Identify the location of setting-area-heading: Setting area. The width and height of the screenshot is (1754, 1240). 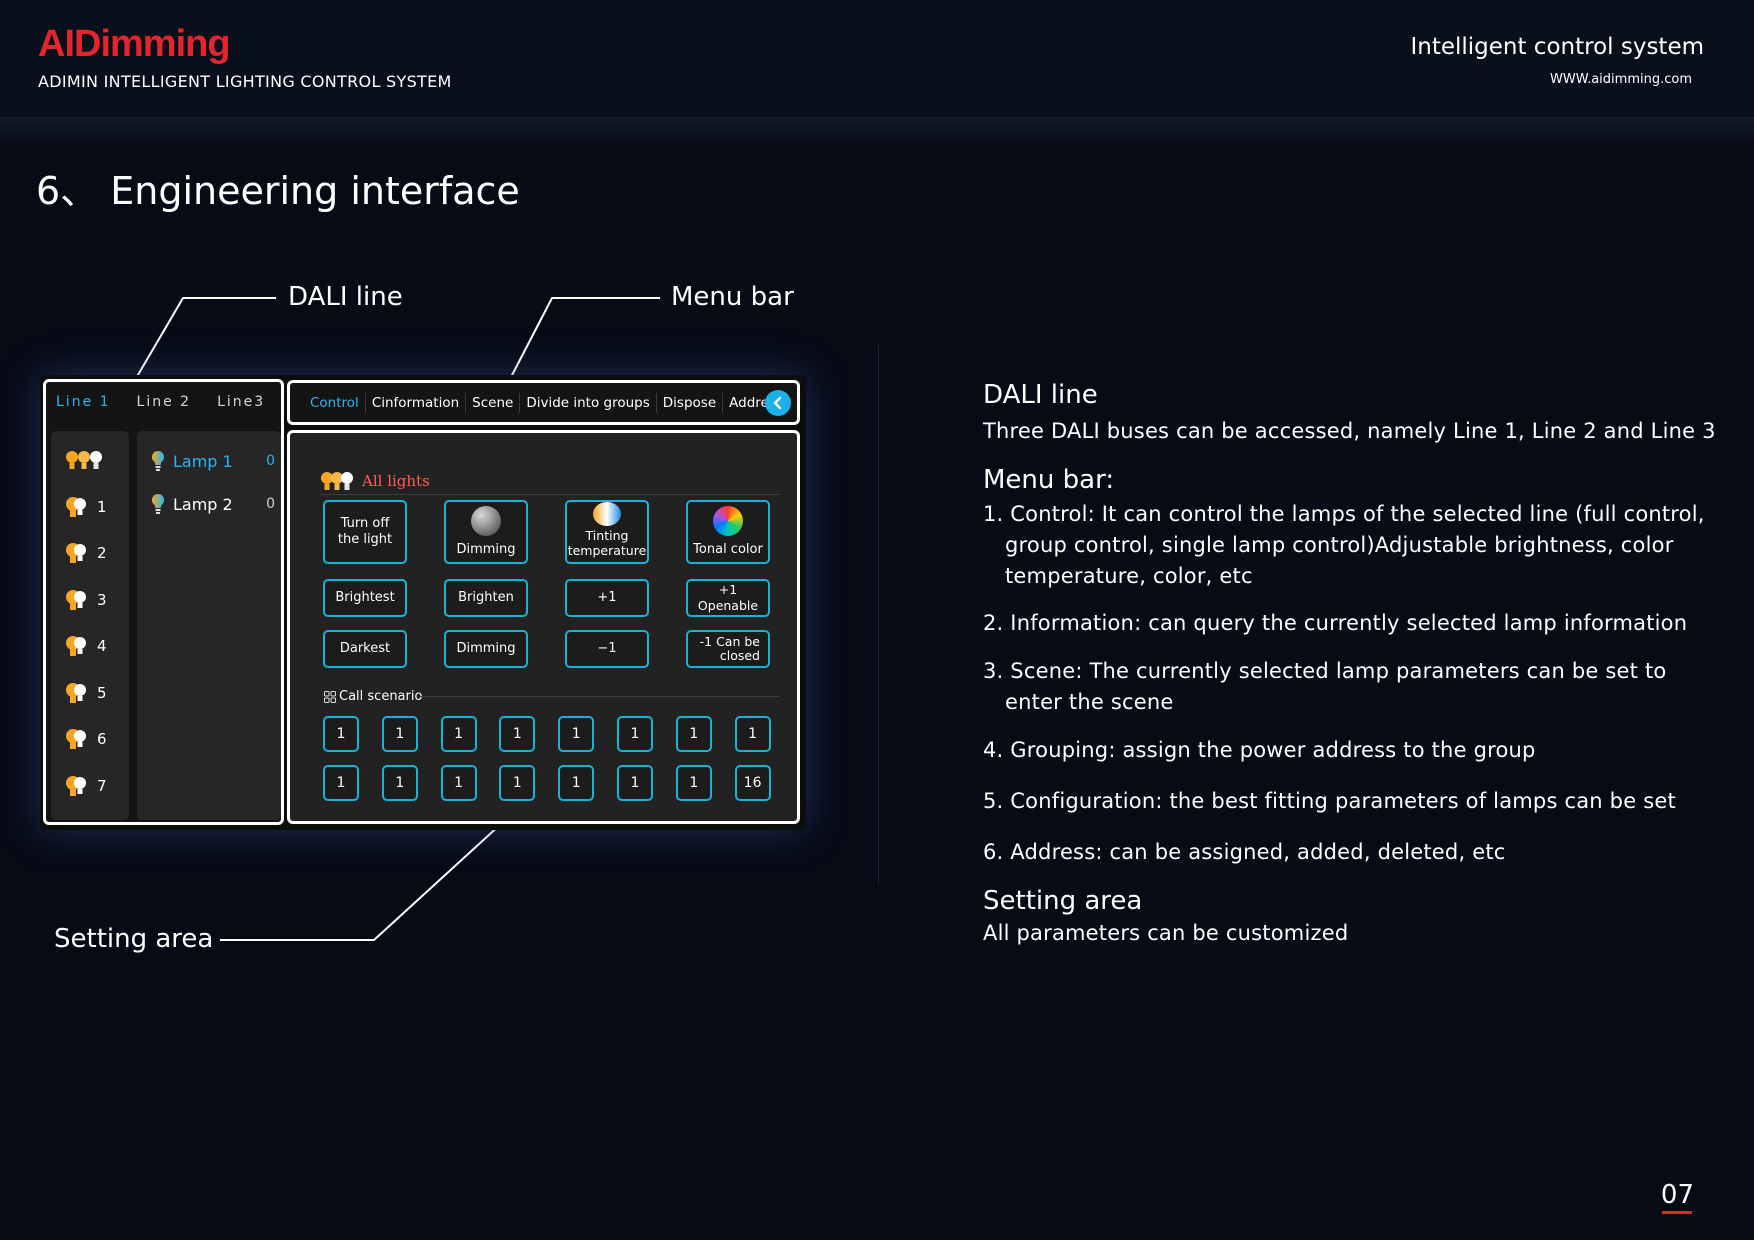
(1063, 901).